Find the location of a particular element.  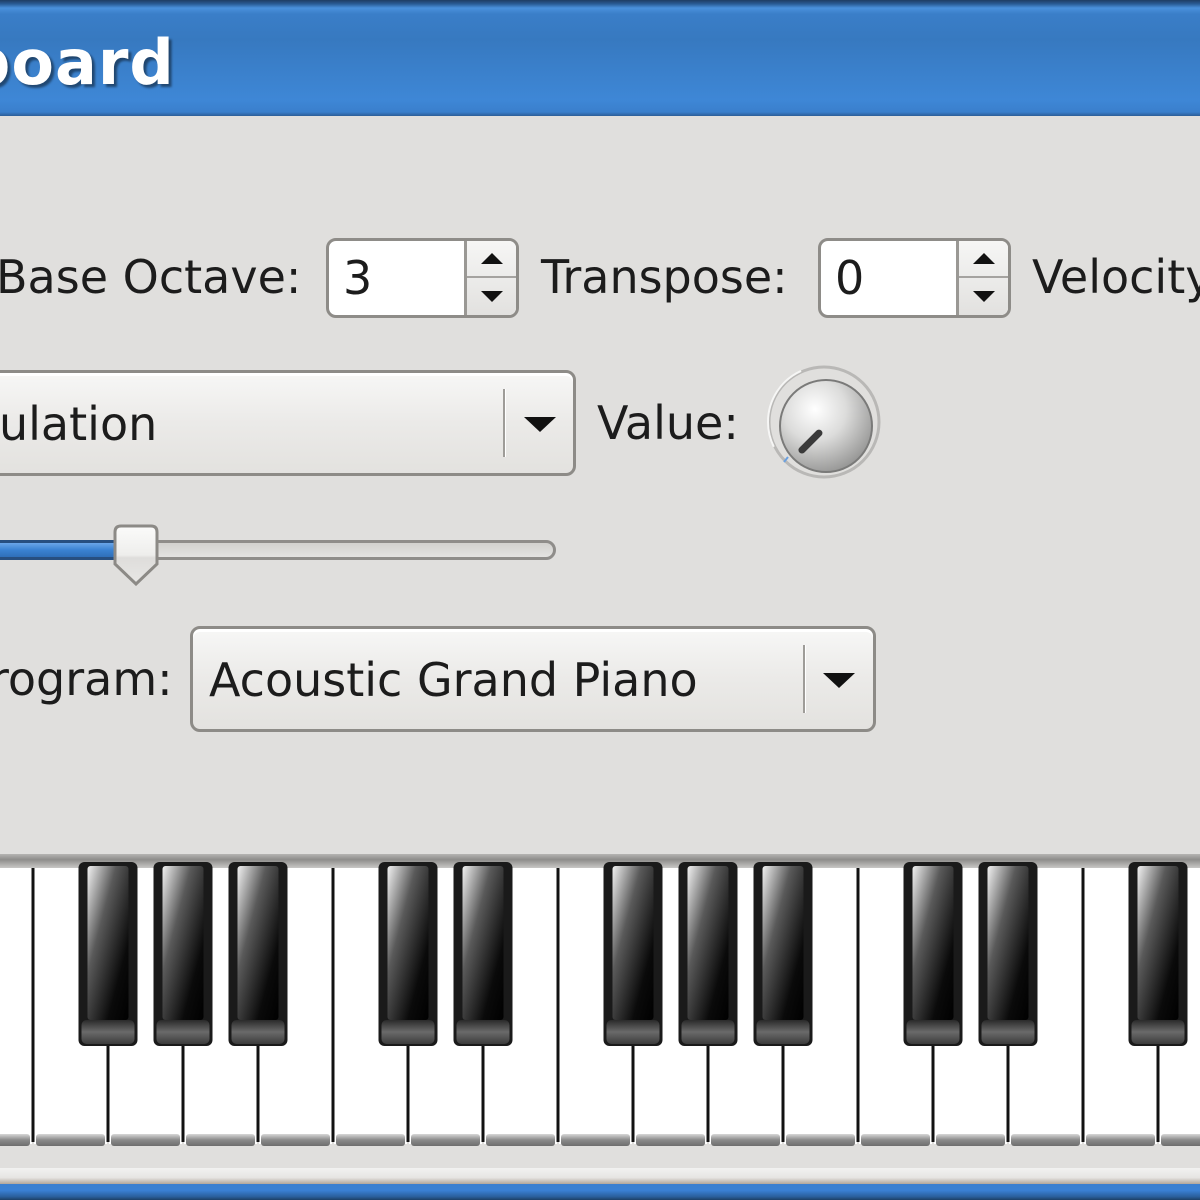

transpose-increment-button is located at coordinates (983, 259).